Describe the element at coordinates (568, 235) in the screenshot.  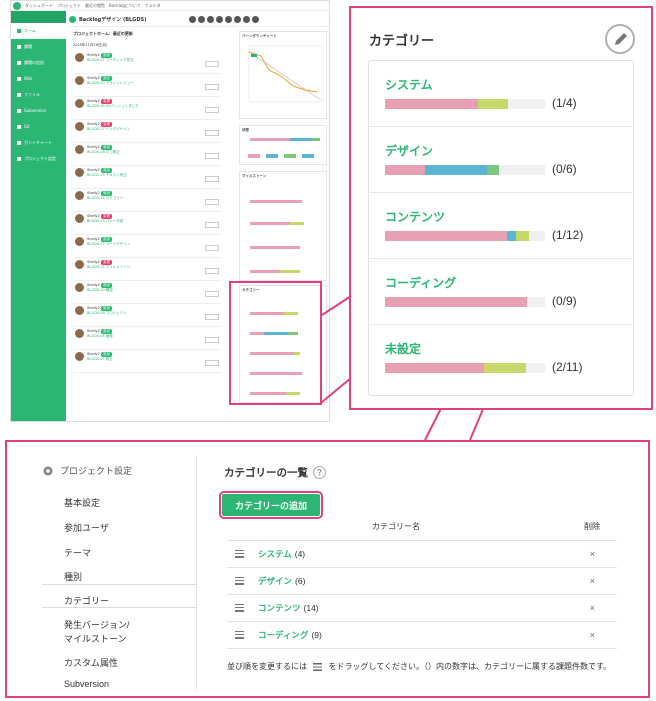
I see `category-count: (1/12)` at that location.